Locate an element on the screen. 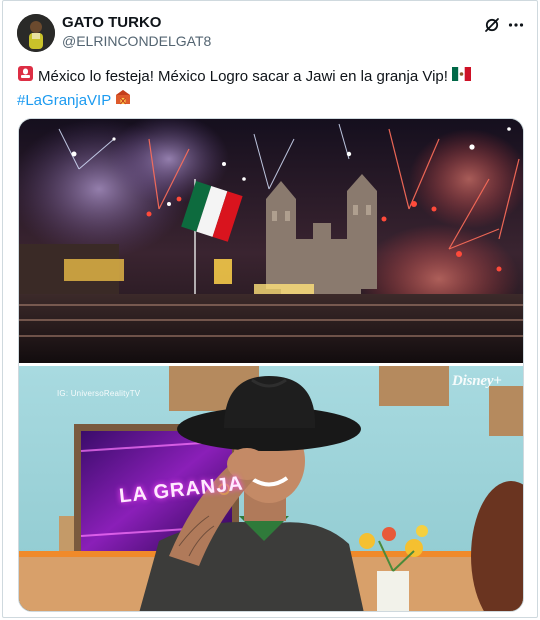  police-siren-emoji-icon is located at coordinates (25, 77).